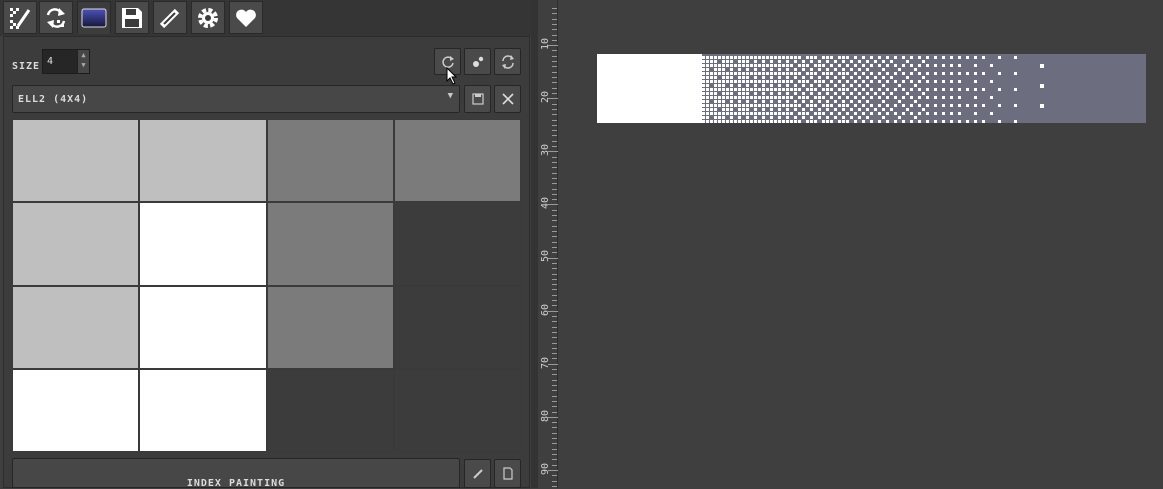 This screenshot has width=1163, height=489. What do you see at coordinates (450, 96) in the screenshot?
I see `chevron-down-icon: ▼` at bounding box center [450, 96].